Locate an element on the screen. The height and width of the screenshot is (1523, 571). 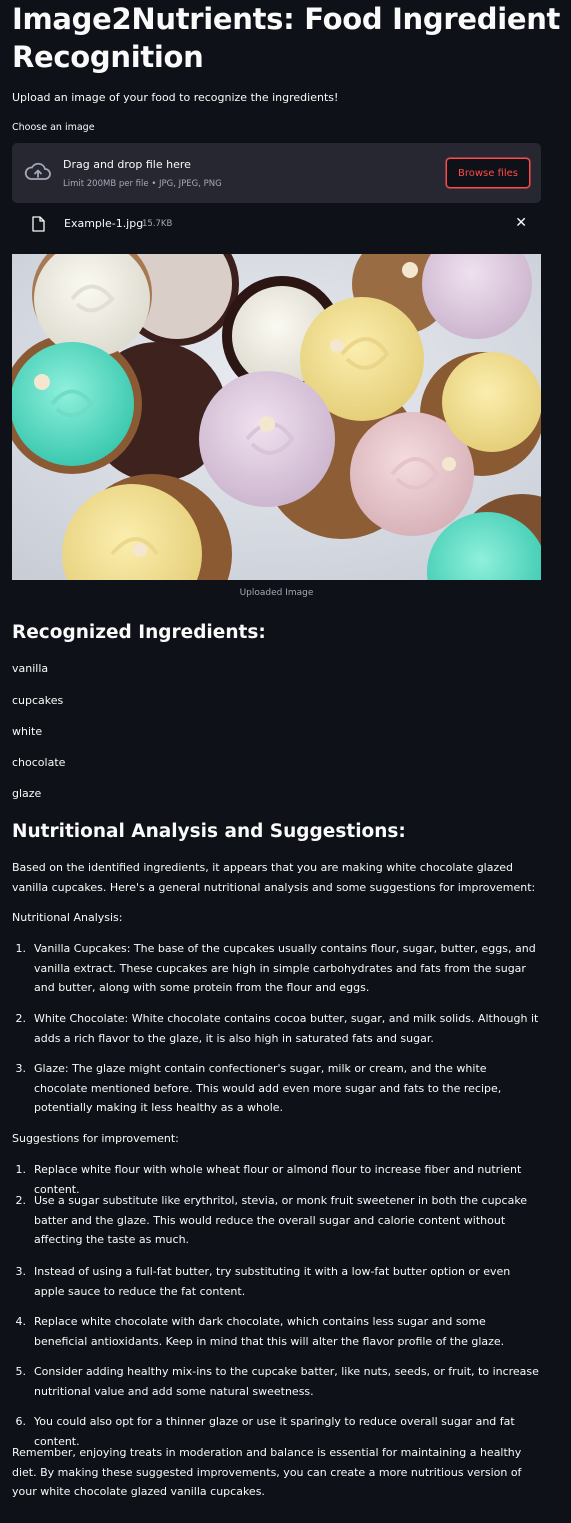
analysis-section-label: Nutritional Analysis: is located at coordinates (67, 917).